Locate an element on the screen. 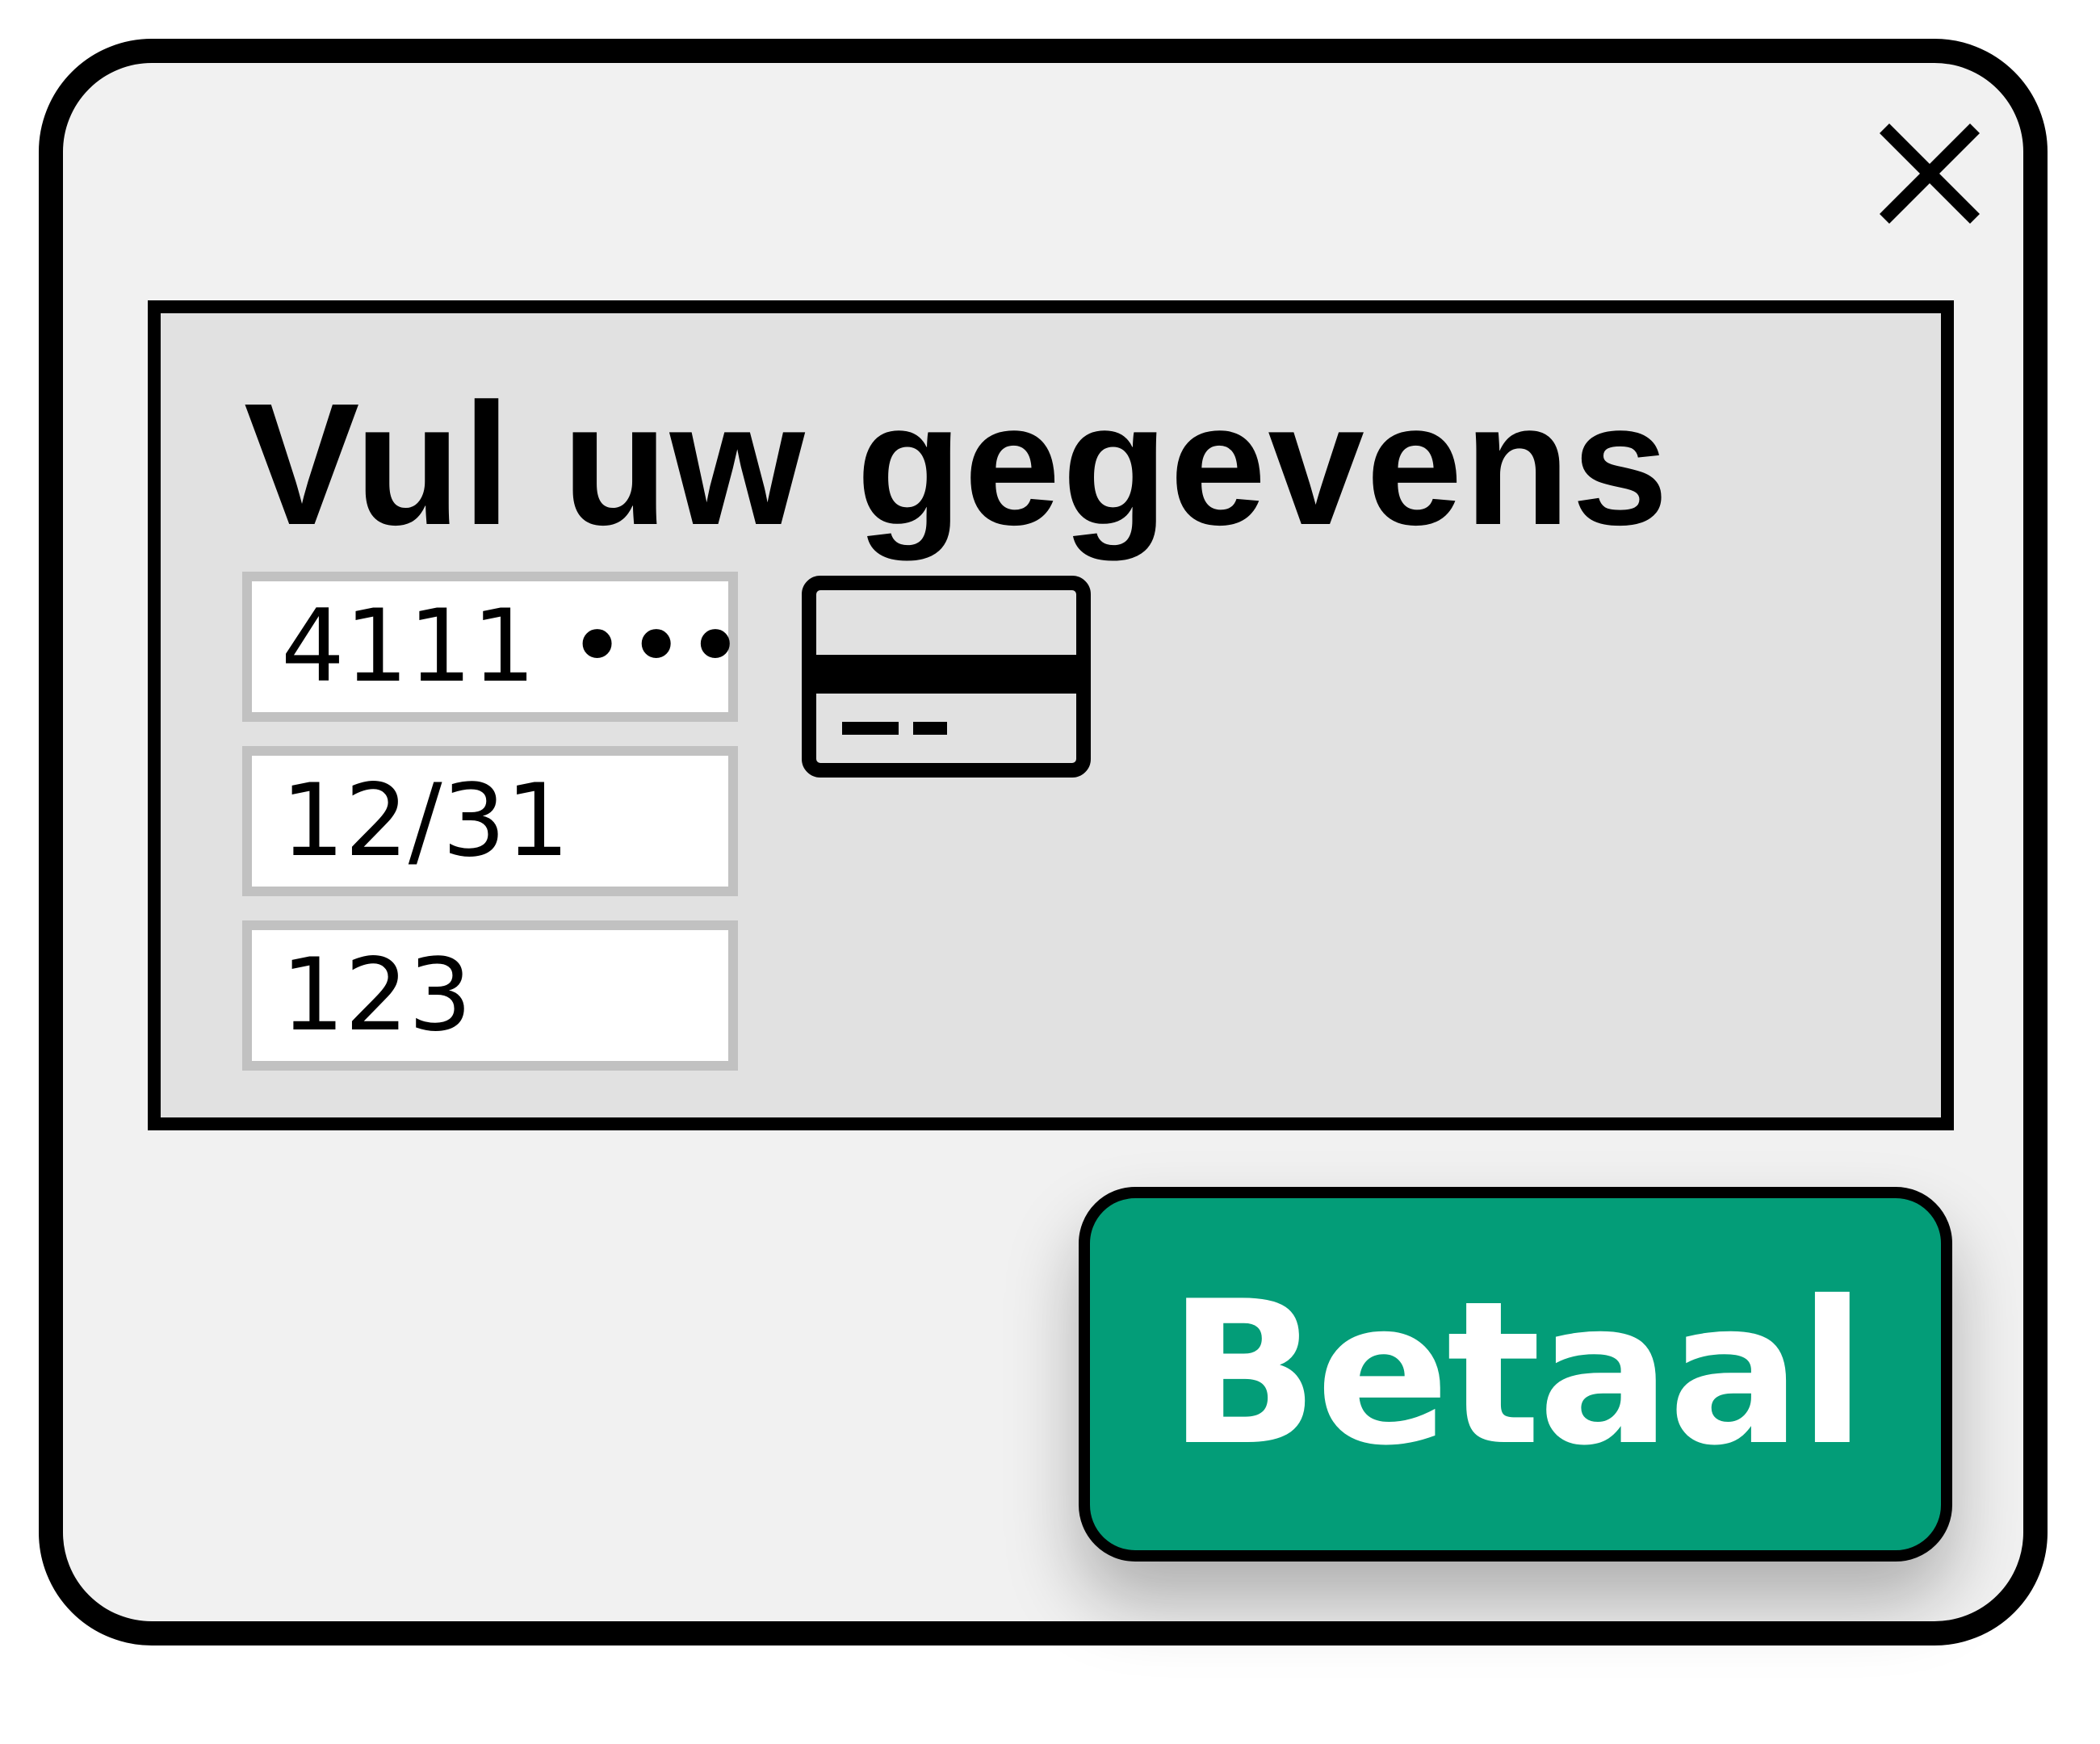 The height and width of the screenshot is (1744, 2100). card-number-value: 4111 ••• is located at coordinates (513, 647).